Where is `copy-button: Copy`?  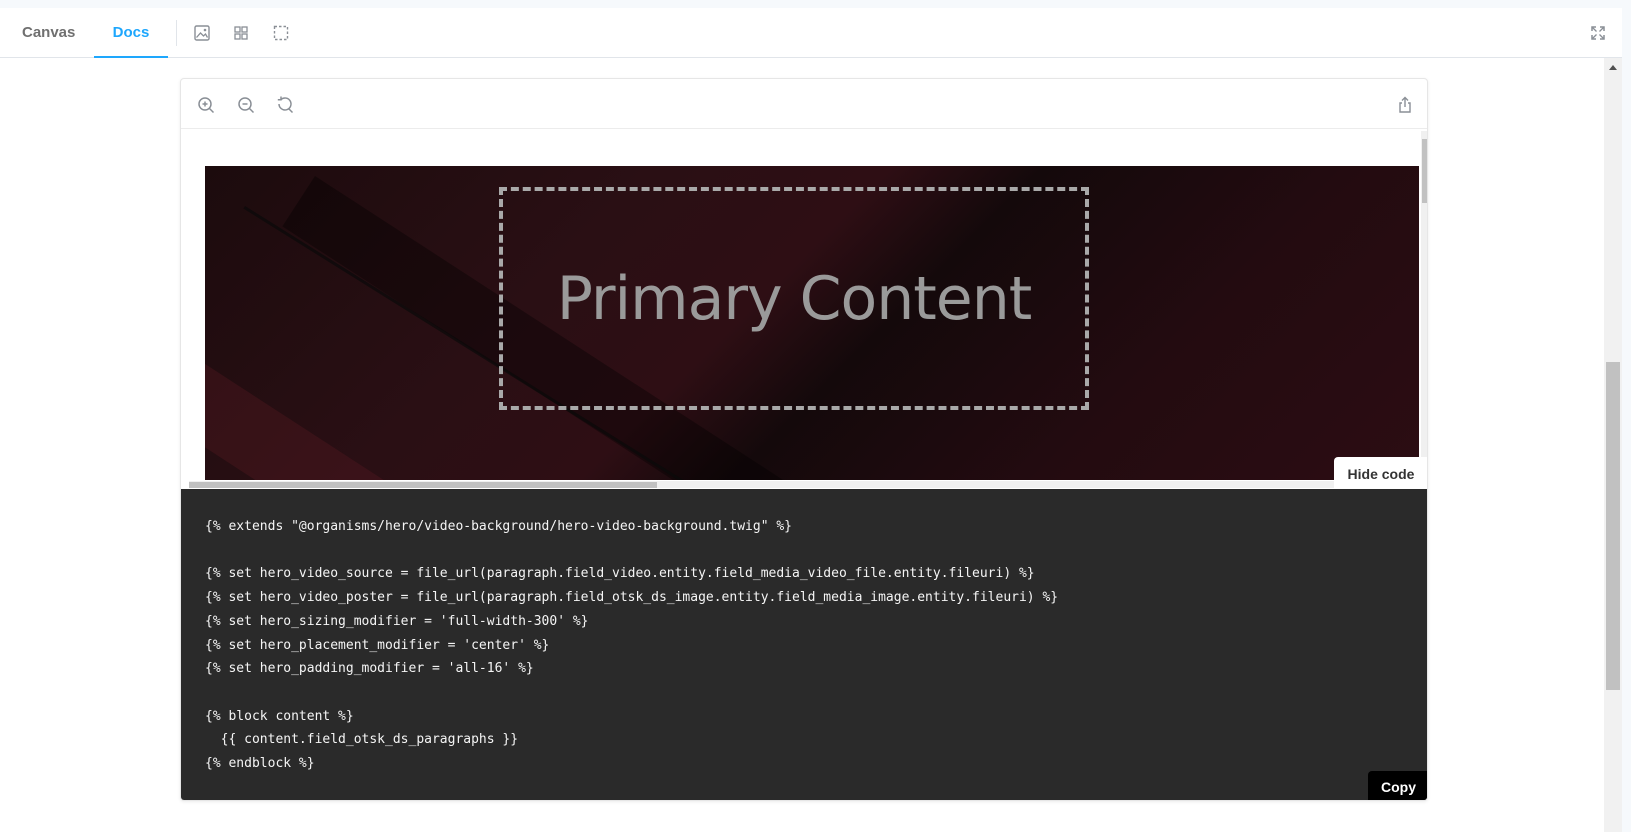
copy-button: Copy is located at coordinates (1397, 785).